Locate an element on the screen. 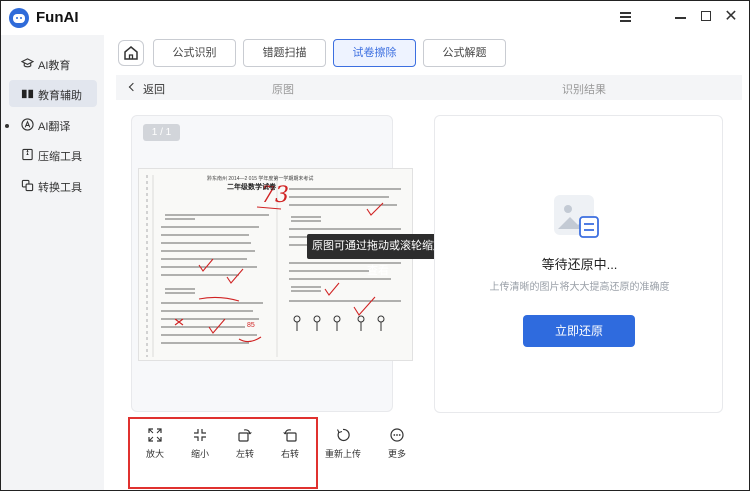  tool-label: 缩小 is located at coordinates (199, 454).